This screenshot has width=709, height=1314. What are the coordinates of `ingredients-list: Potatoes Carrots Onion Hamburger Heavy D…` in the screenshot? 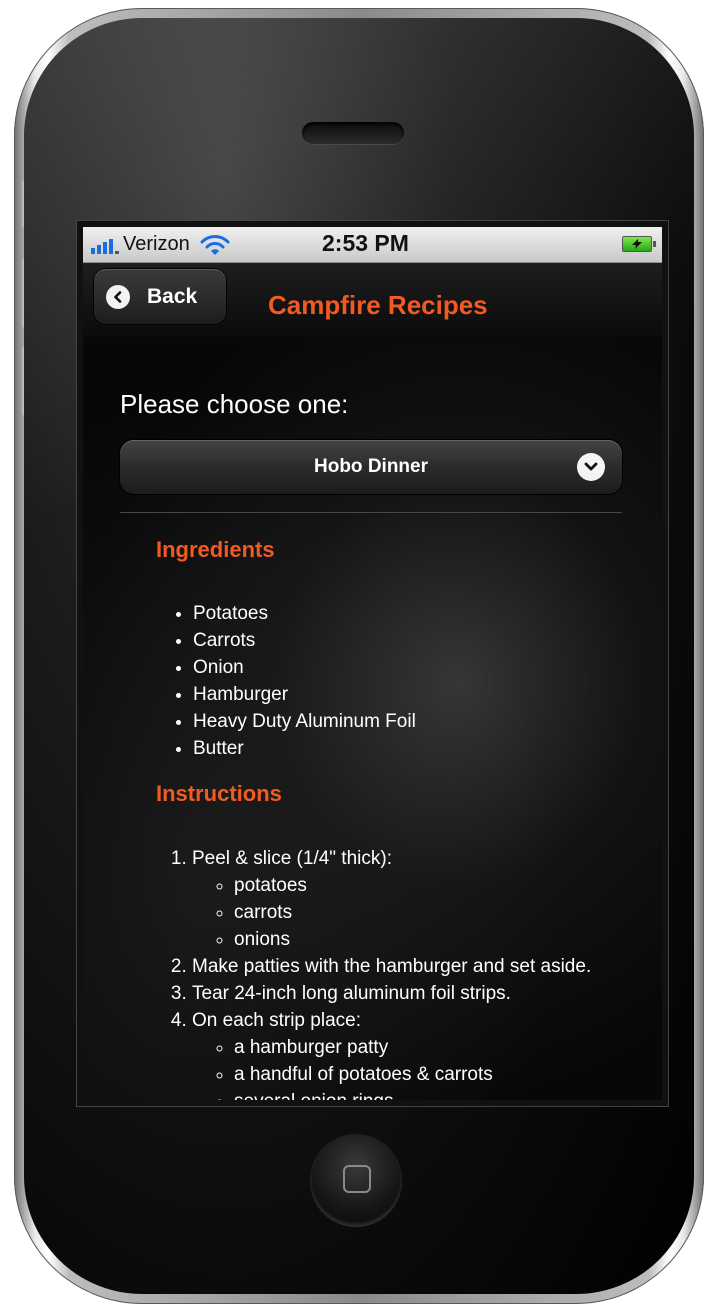 It's located at (404, 681).